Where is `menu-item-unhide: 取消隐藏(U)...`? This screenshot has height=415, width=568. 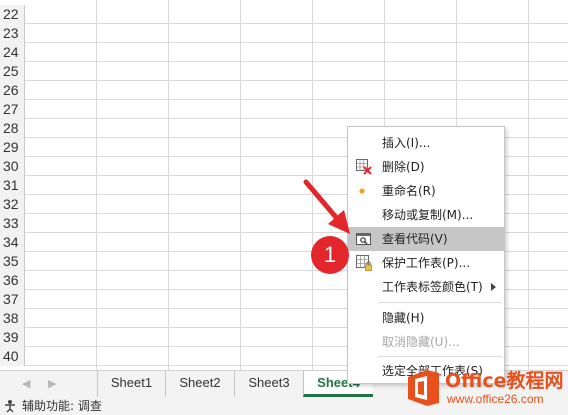
menu-item-unhide: 取消隐藏(U)... is located at coordinates (426, 342).